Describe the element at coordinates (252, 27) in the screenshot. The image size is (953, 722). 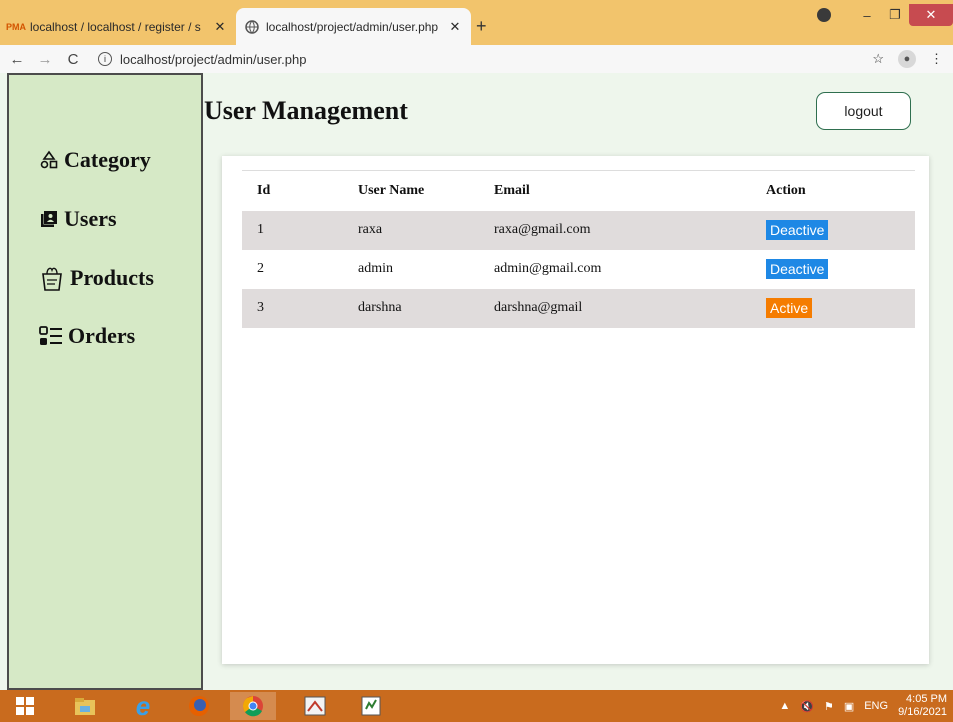
I see `globe-icon` at that location.